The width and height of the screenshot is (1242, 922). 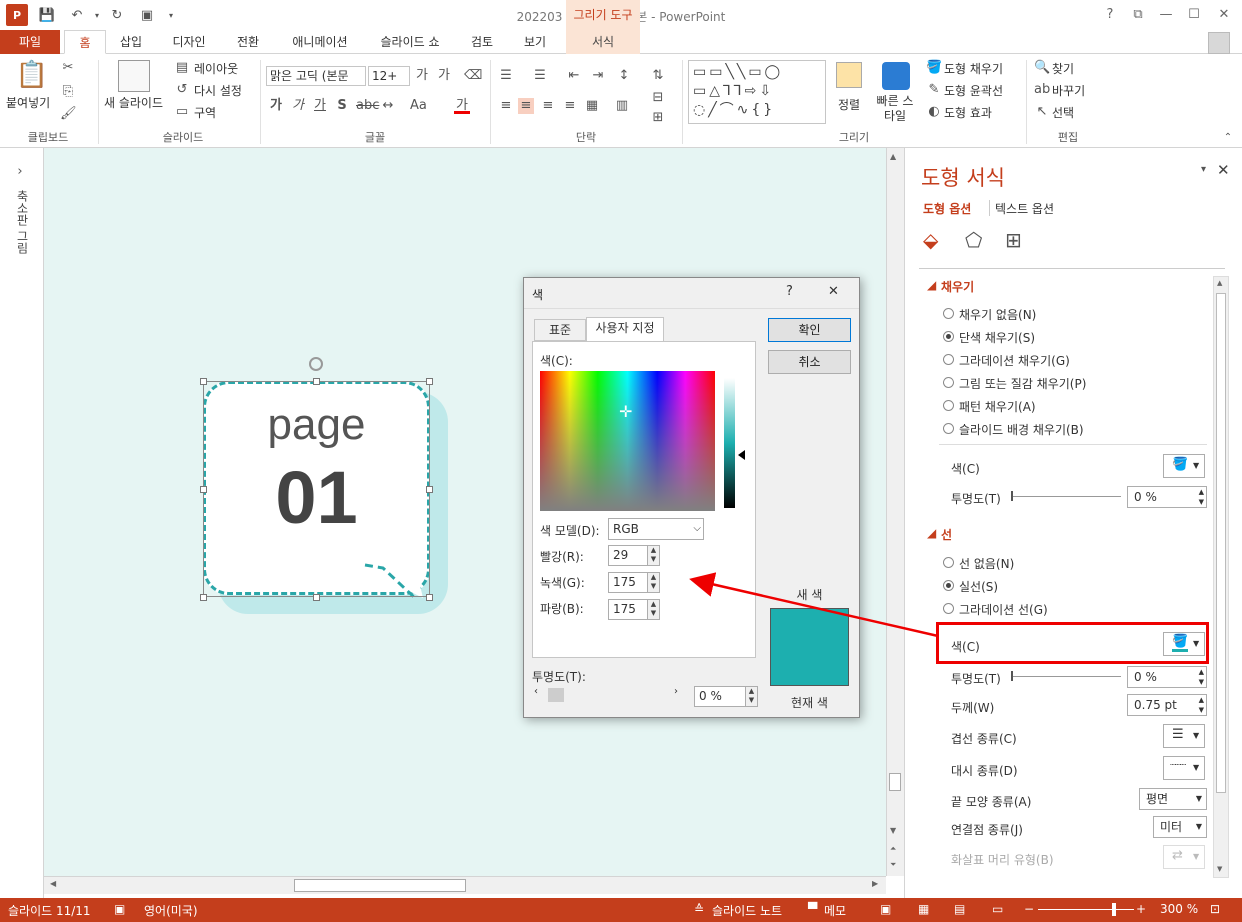 What do you see at coordinates (592, 106) in the screenshot?
I see `distributed-icon: ▦` at bounding box center [592, 106].